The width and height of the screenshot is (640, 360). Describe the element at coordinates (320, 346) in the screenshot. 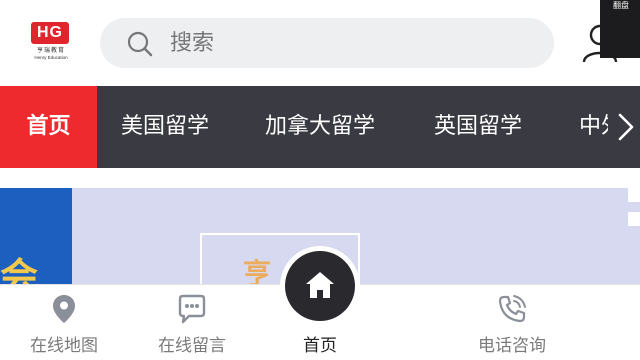

I see `bottom-tab-home-label: 首页` at that location.